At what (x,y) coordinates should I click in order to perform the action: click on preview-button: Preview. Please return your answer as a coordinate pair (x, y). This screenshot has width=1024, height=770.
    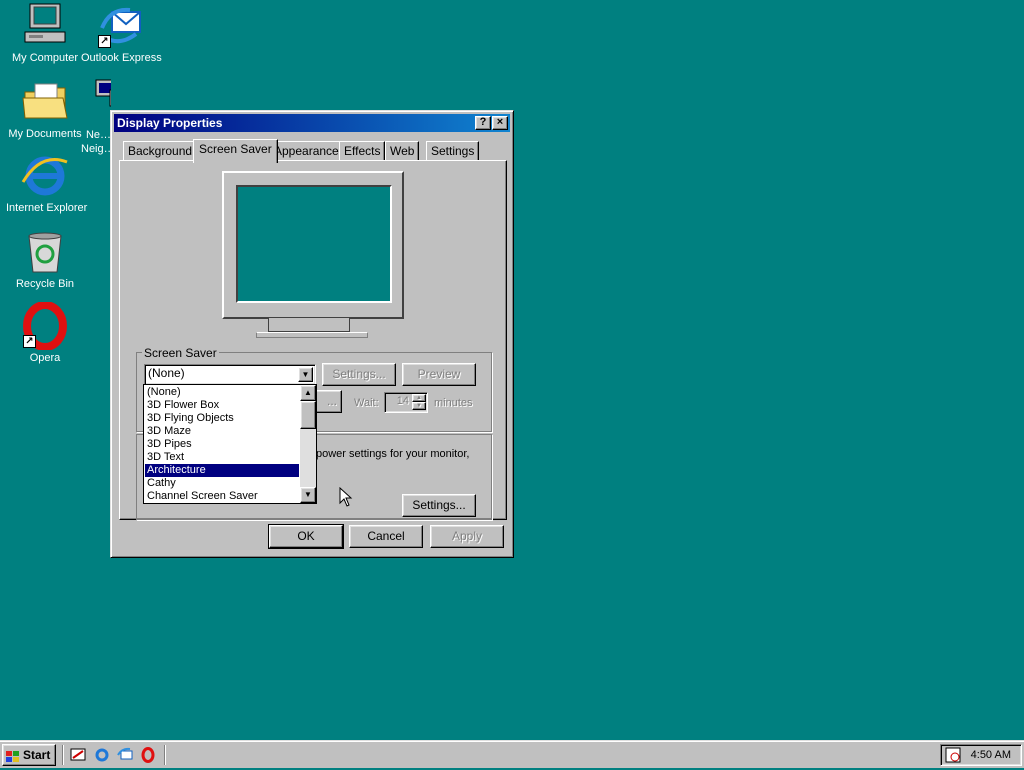
    Looking at the image, I should click on (439, 374).